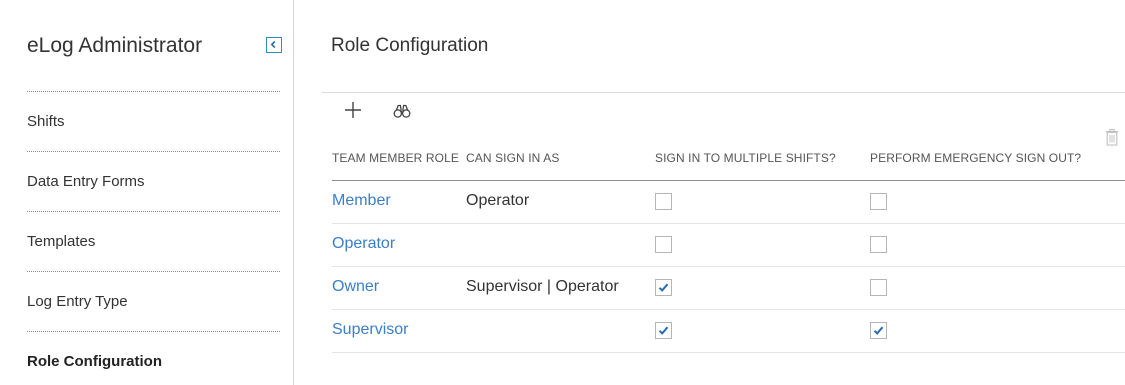  What do you see at coordinates (728, 202) in the screenshot?
I see `table-row: Member Operator` at bounding box center [728, 202].